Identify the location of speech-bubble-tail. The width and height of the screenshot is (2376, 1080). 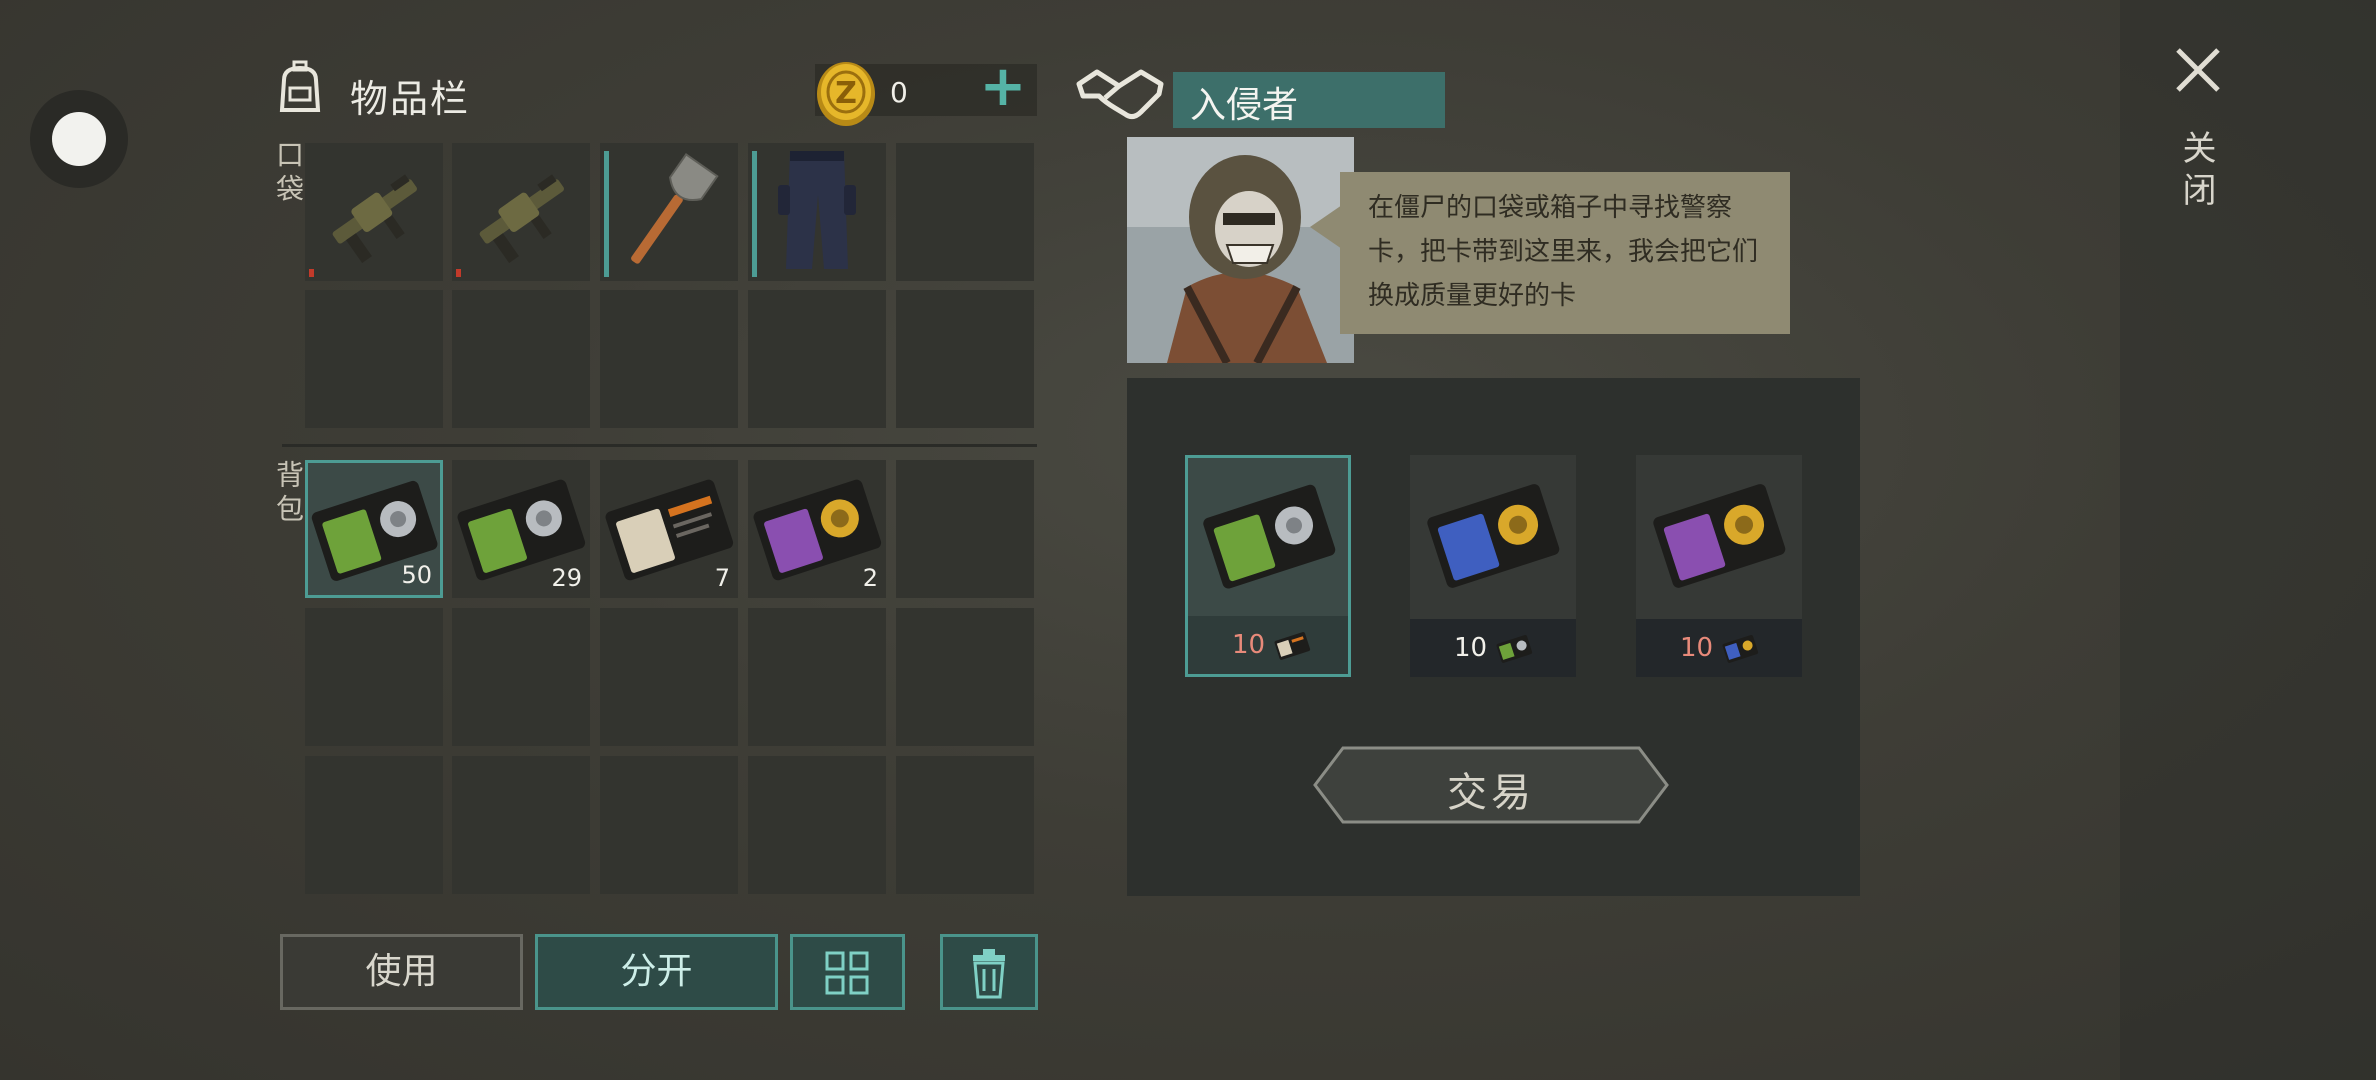
(1326, 227).